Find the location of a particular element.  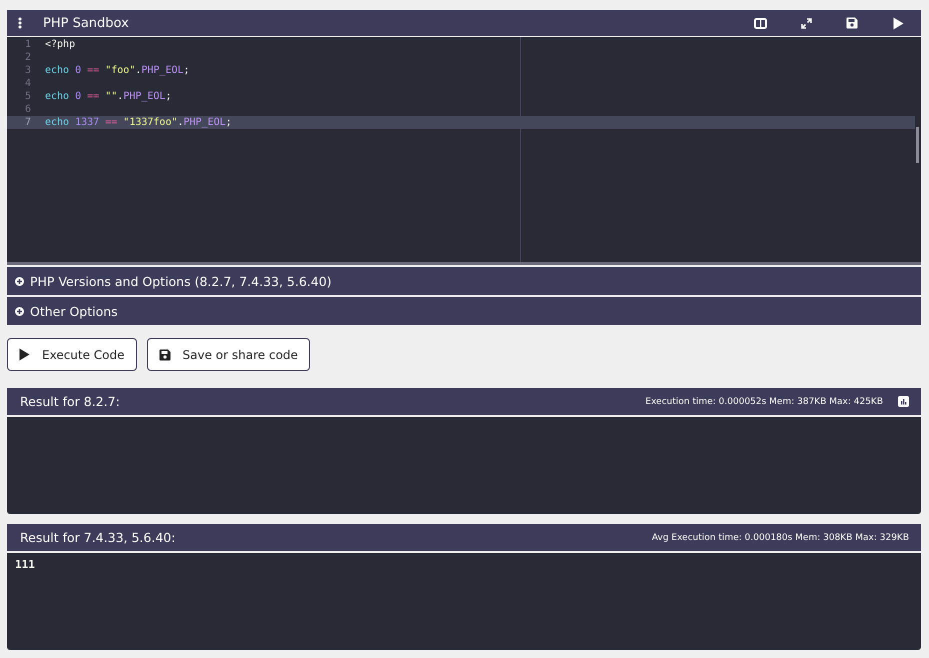

code-text: echo 0 == "foo".PHP_EOL; is located at coordinates (117, 70).